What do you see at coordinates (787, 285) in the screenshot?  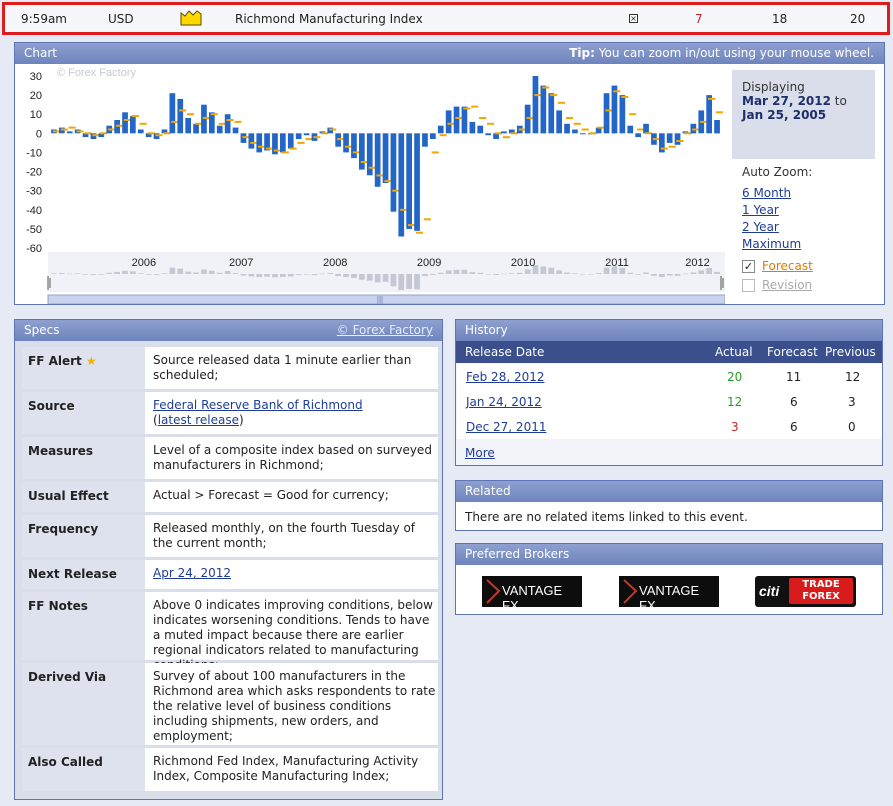 I see `revision-checkbox-label: Revision` at bounding box center [787, 285].